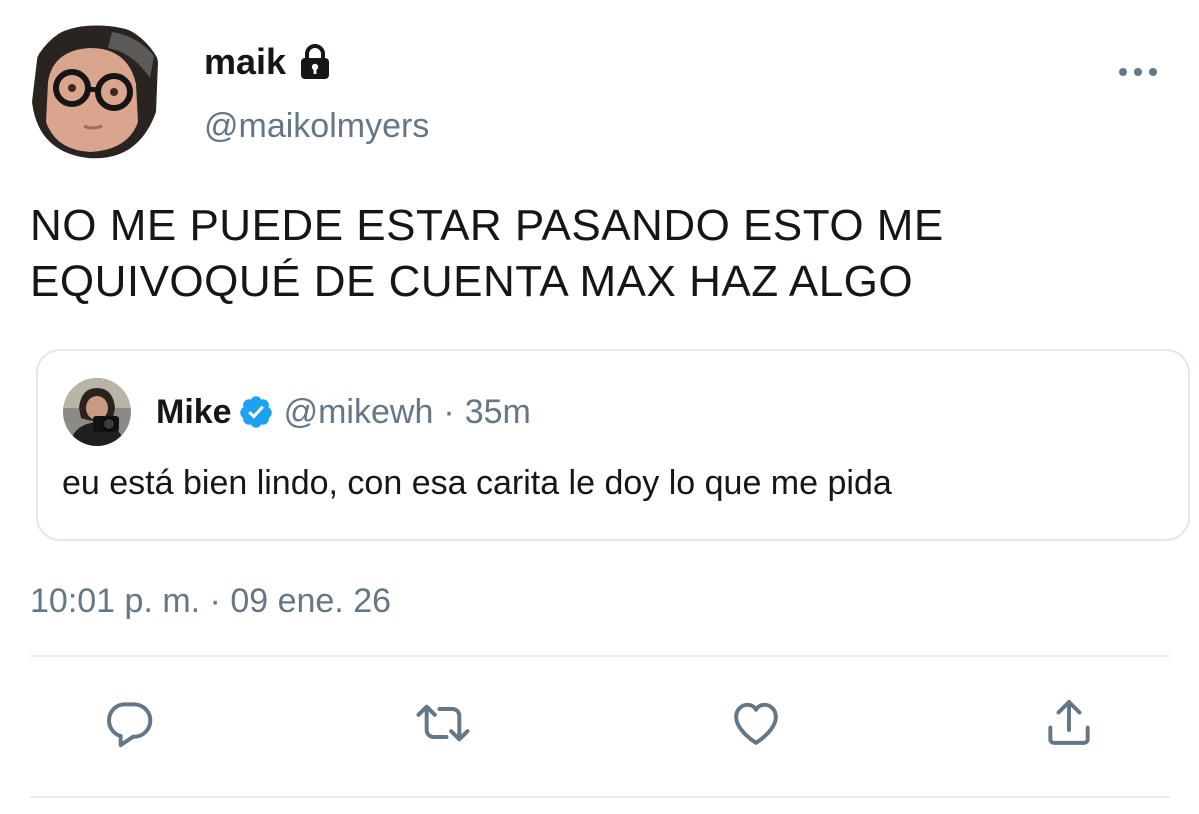  Describe the element at coordinates (256, 412) in the screenshot. I see `verified-badge-icon` at that location.